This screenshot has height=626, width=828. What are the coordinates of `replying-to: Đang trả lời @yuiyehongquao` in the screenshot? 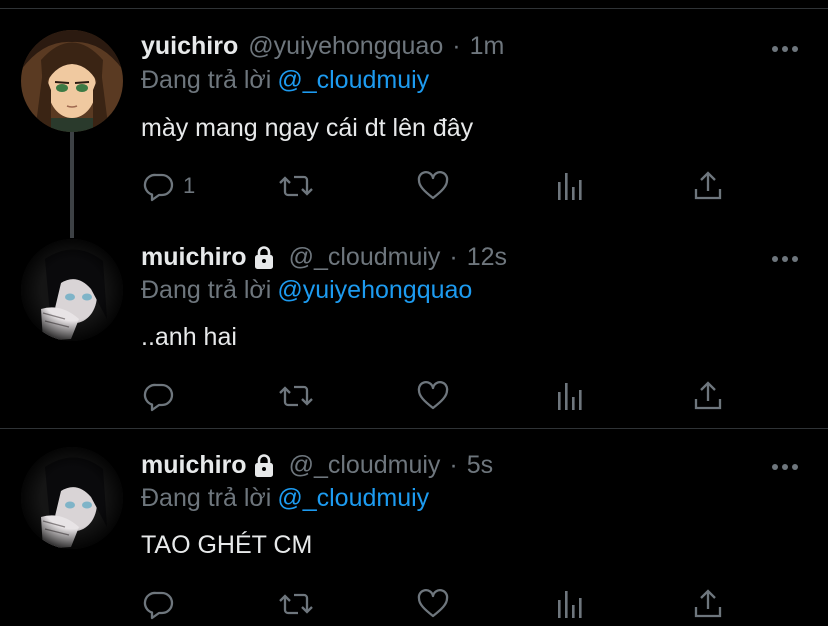 It's located at (306, 293).